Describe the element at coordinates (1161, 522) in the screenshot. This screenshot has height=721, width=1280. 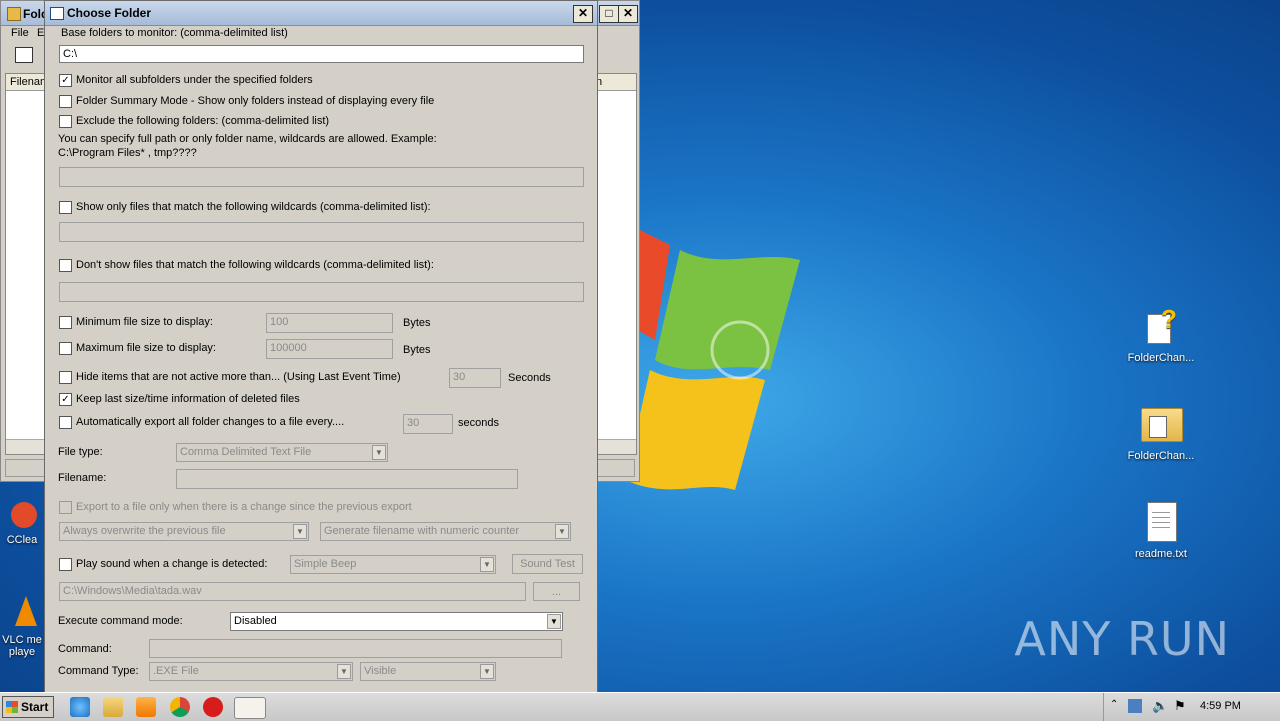
I see `text-file-icon` at that location.